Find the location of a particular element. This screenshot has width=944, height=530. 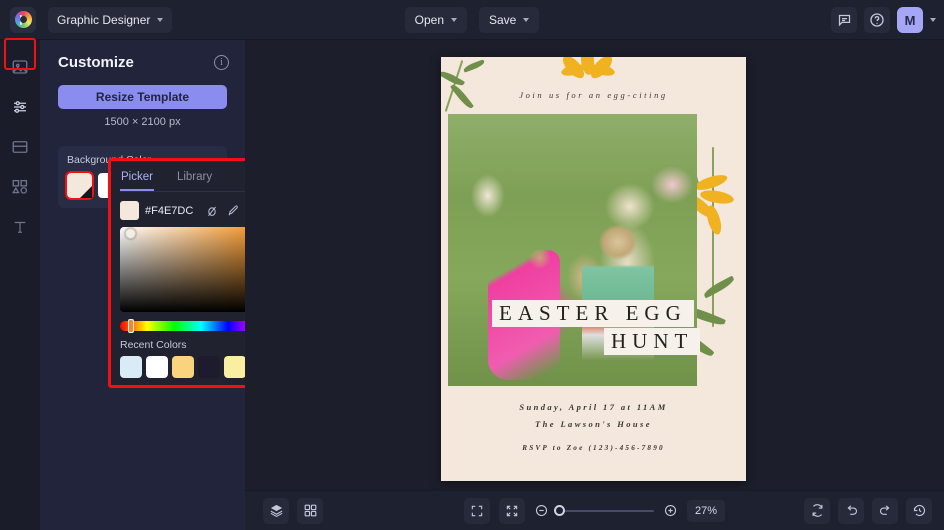

sidebar-item-images is located at coordinates (20, 67).